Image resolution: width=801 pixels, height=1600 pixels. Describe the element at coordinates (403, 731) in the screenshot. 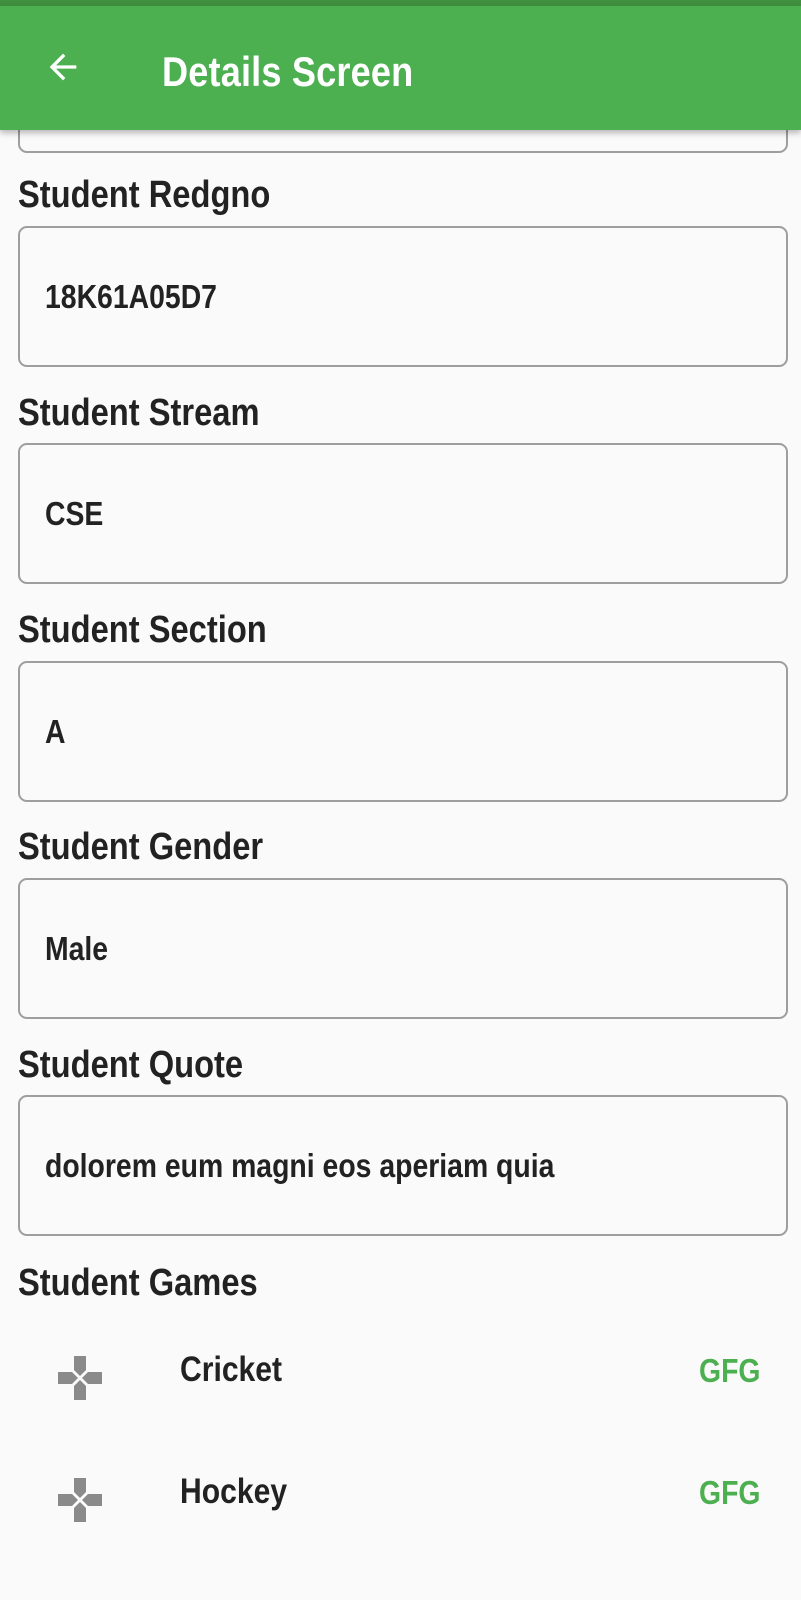

I see `section-field: A` at that location.